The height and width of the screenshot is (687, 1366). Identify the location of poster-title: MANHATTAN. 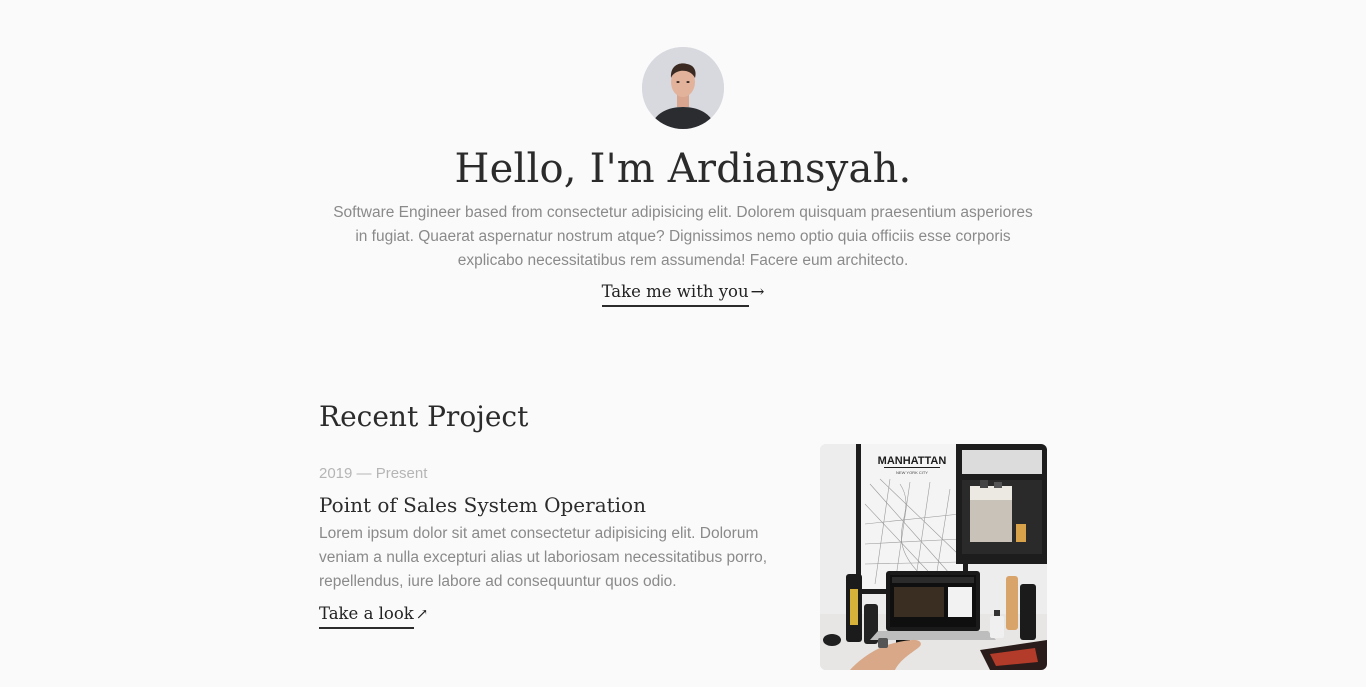
(912, 461).